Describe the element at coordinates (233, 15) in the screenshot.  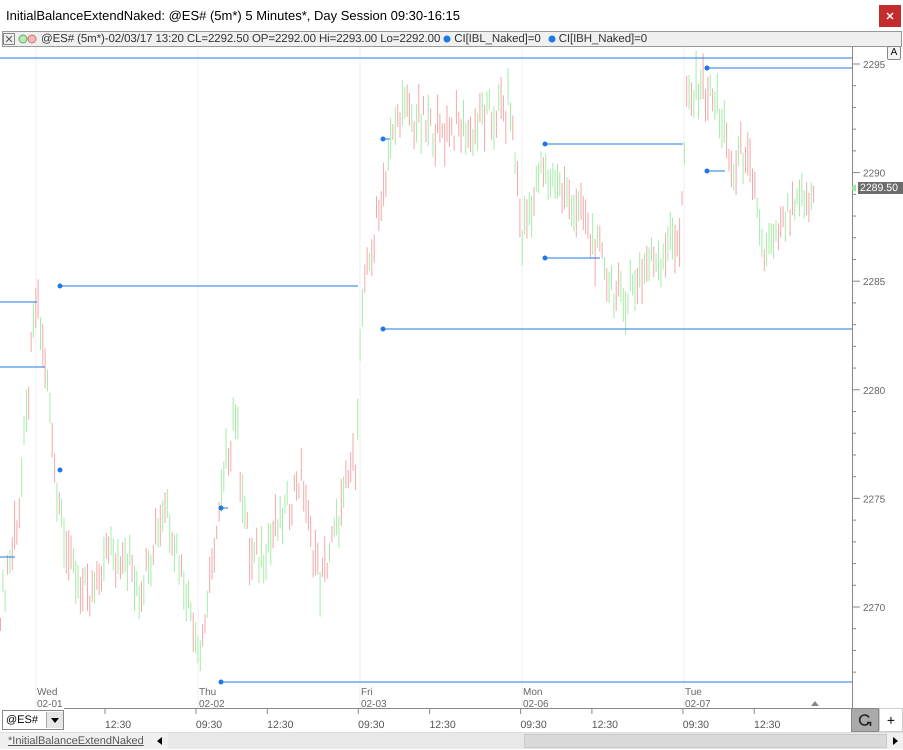
I see `window-title: InitialBalanceExtendNaked: @ES# (5m*) 5 Minutes*, Day Session 09:30-16:15` at that location.